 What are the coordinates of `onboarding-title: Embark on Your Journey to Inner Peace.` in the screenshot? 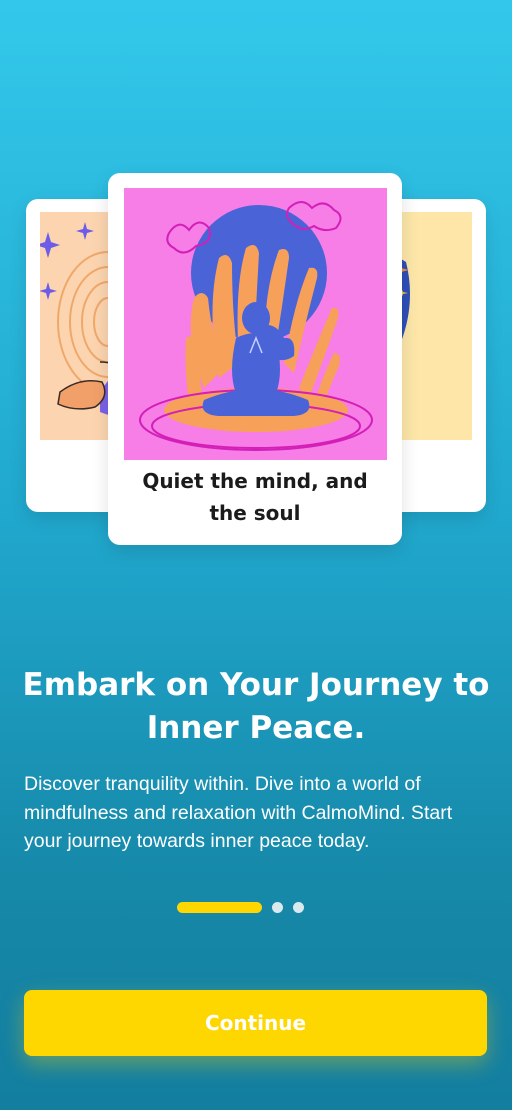 It's located at (256, 706).